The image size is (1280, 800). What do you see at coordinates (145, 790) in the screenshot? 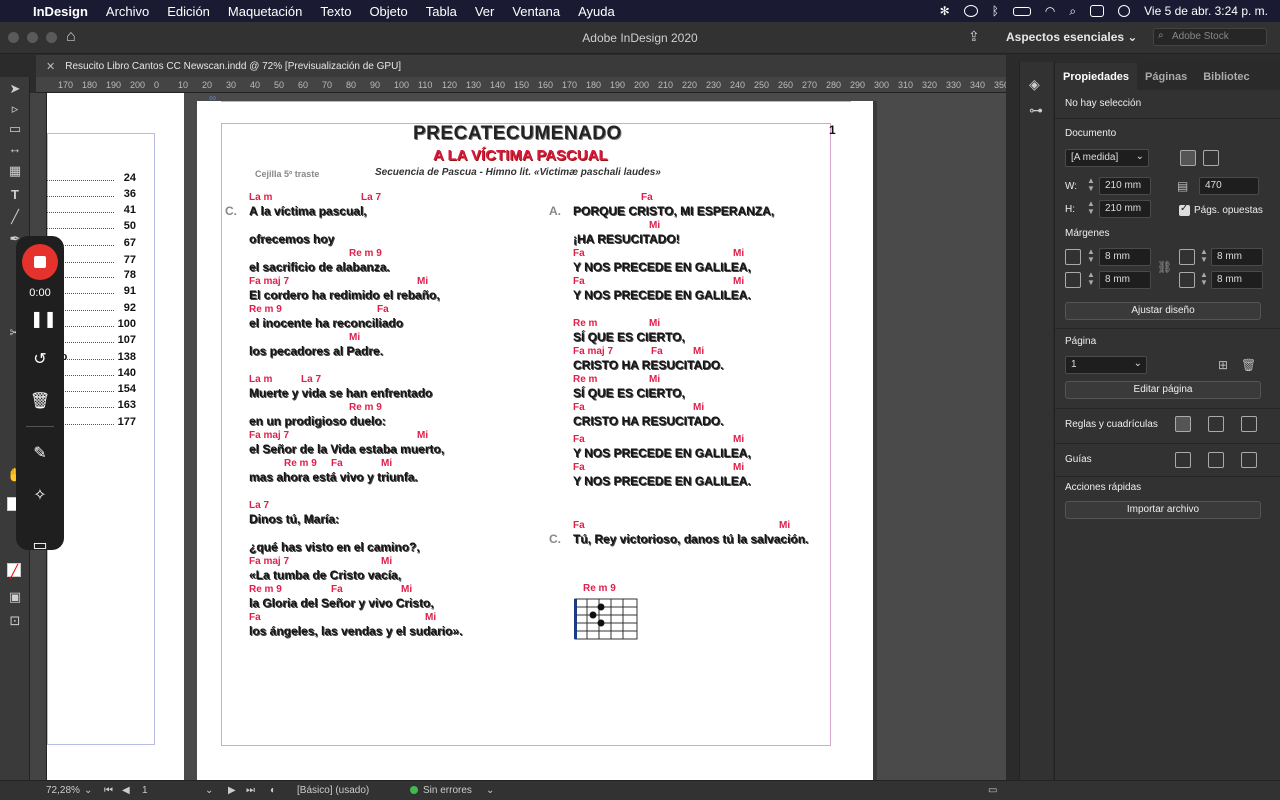
I see `page-number-field: 1` at bounding box center [145, 790].